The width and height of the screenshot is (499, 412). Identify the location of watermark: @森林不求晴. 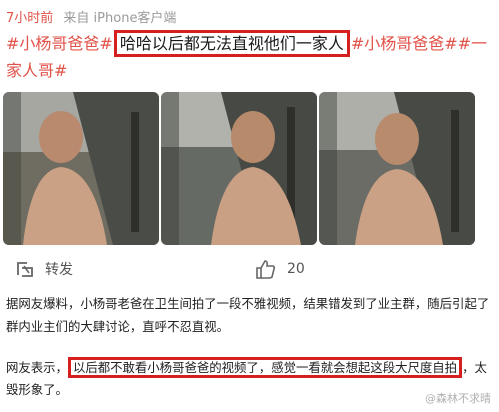
(458, 398).